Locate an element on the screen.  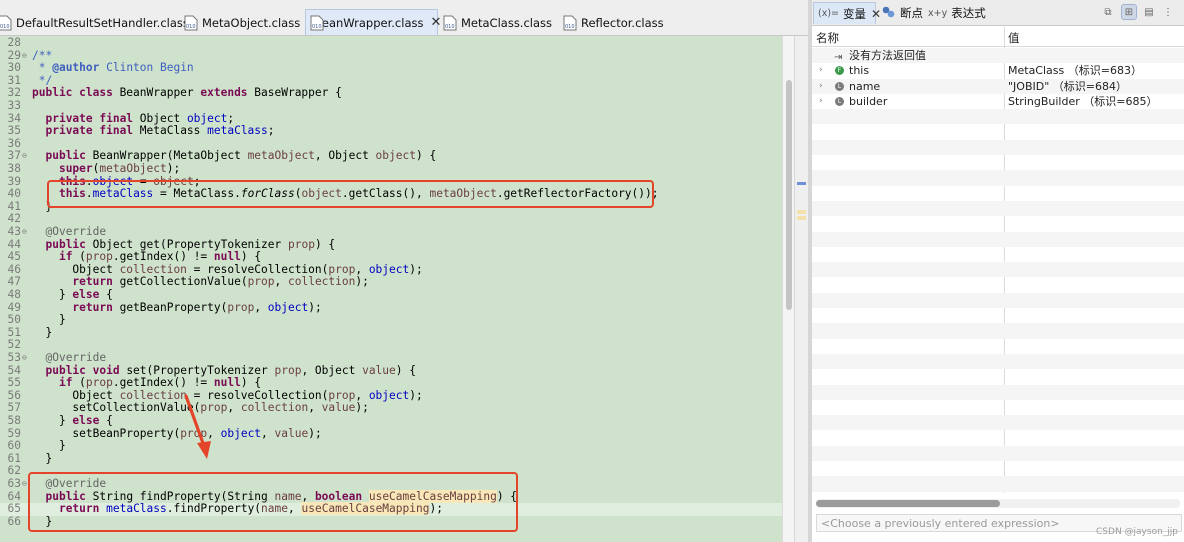
code-line: 35 private final MetaClass metaClass; is located at coordinates (391, 131).